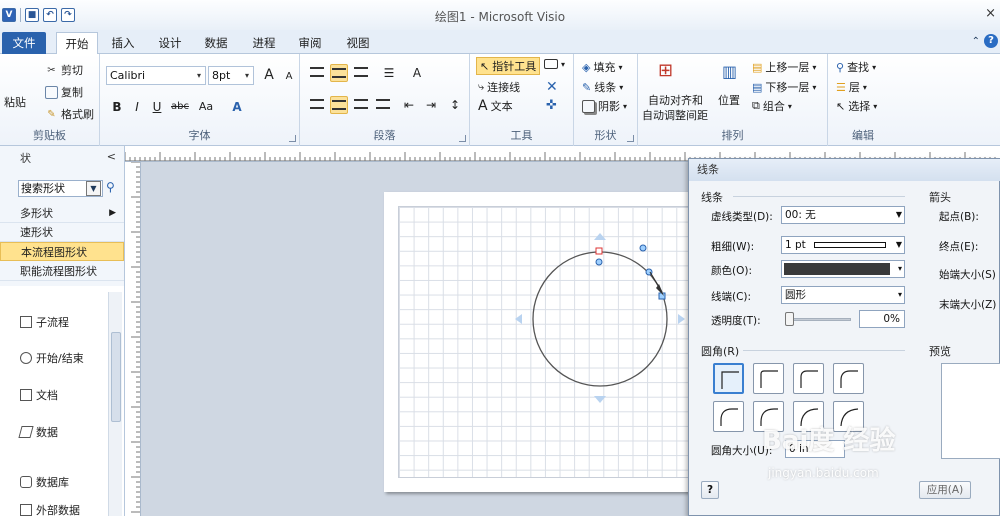 This screenshot has height=516, width=1000. I want to click on help-icon: ?, so click(991, 41).